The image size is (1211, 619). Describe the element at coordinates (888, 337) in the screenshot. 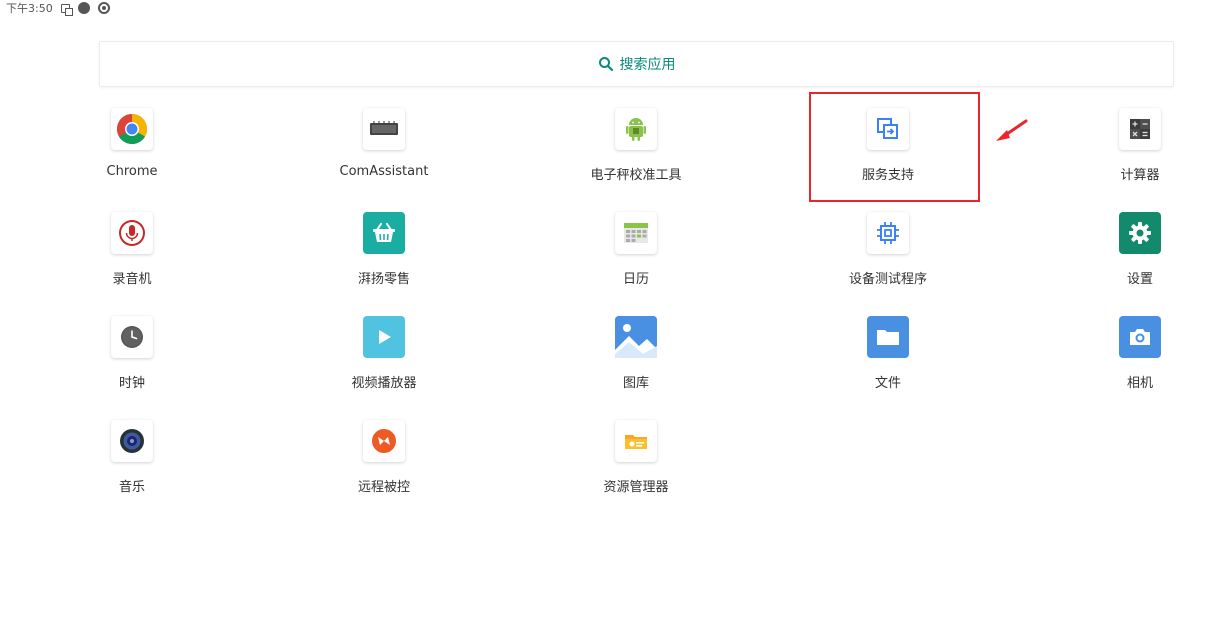

I see `folder-icon` at that location.